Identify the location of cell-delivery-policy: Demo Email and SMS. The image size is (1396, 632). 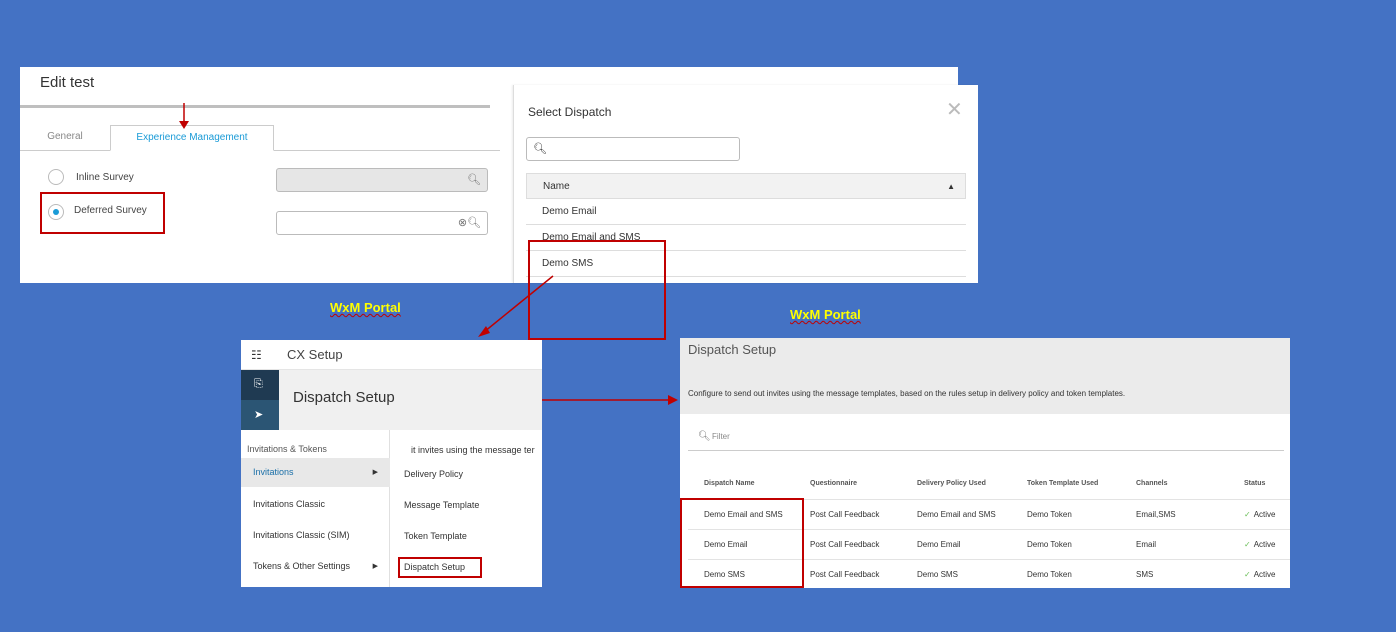
(956, 514).